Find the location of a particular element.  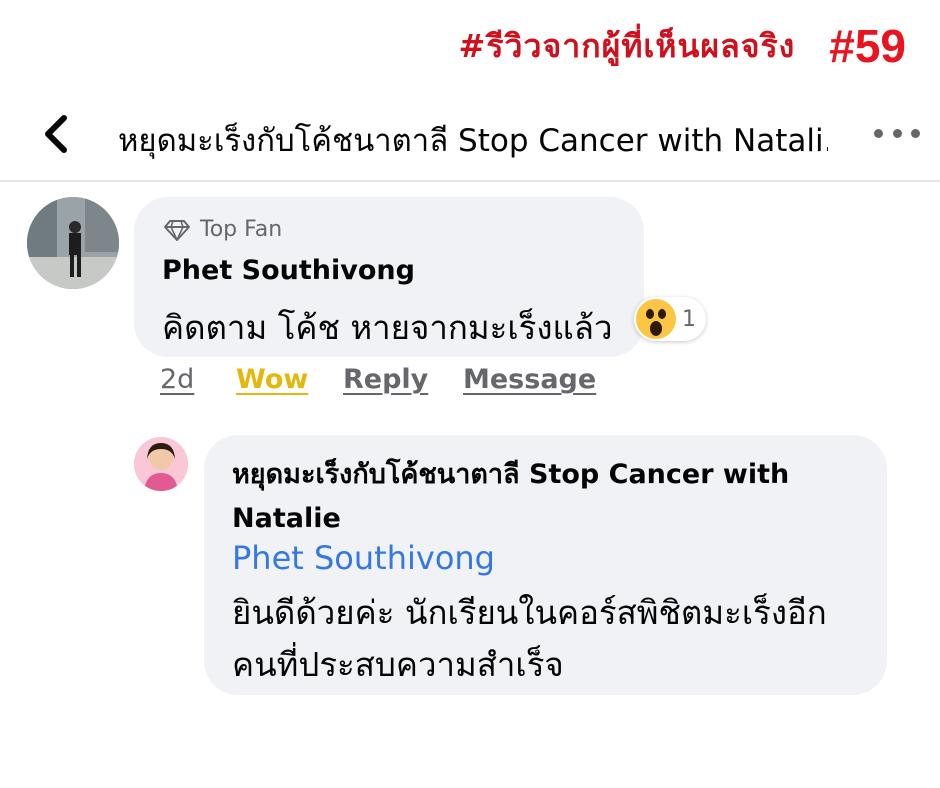

reaction-summary: 1 is located at coordinates (670, 319).